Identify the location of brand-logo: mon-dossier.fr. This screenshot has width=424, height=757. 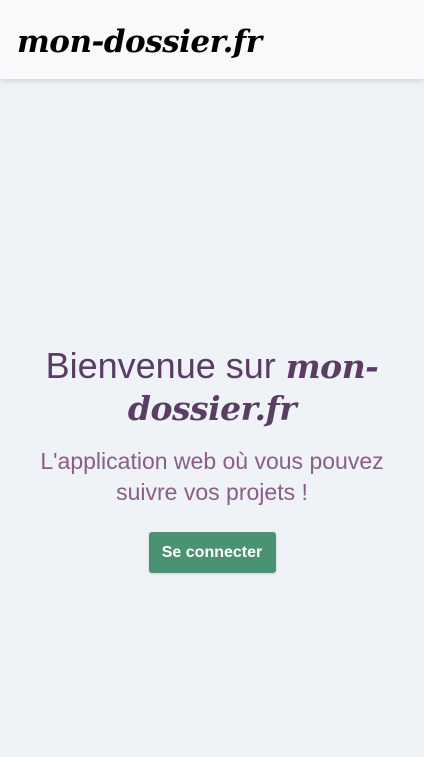
(139, 42).